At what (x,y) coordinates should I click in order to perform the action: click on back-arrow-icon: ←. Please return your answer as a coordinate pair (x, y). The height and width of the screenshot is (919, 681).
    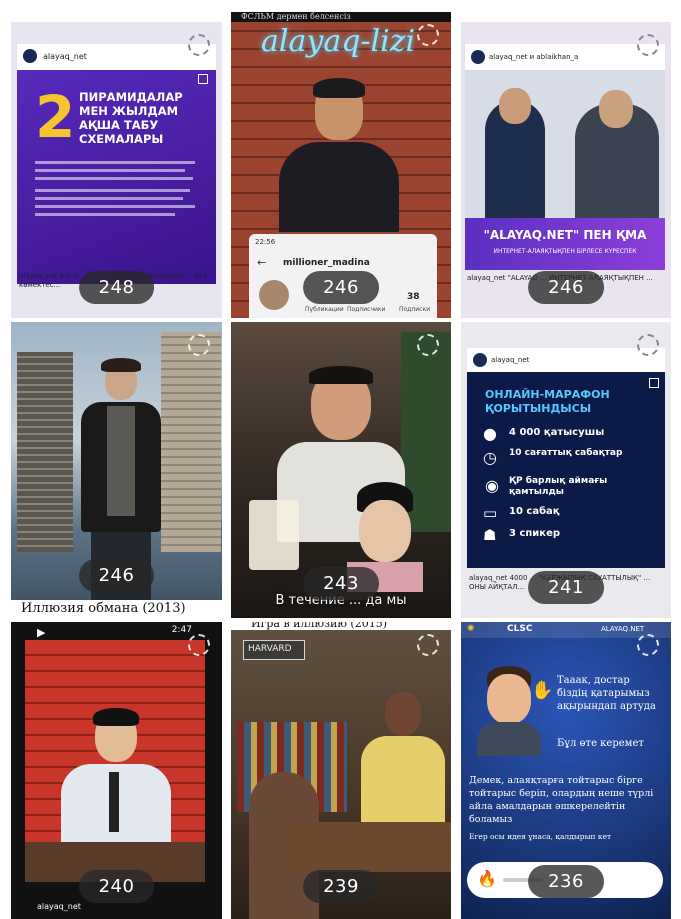
    Looking at the image, I should click on (262, 262).